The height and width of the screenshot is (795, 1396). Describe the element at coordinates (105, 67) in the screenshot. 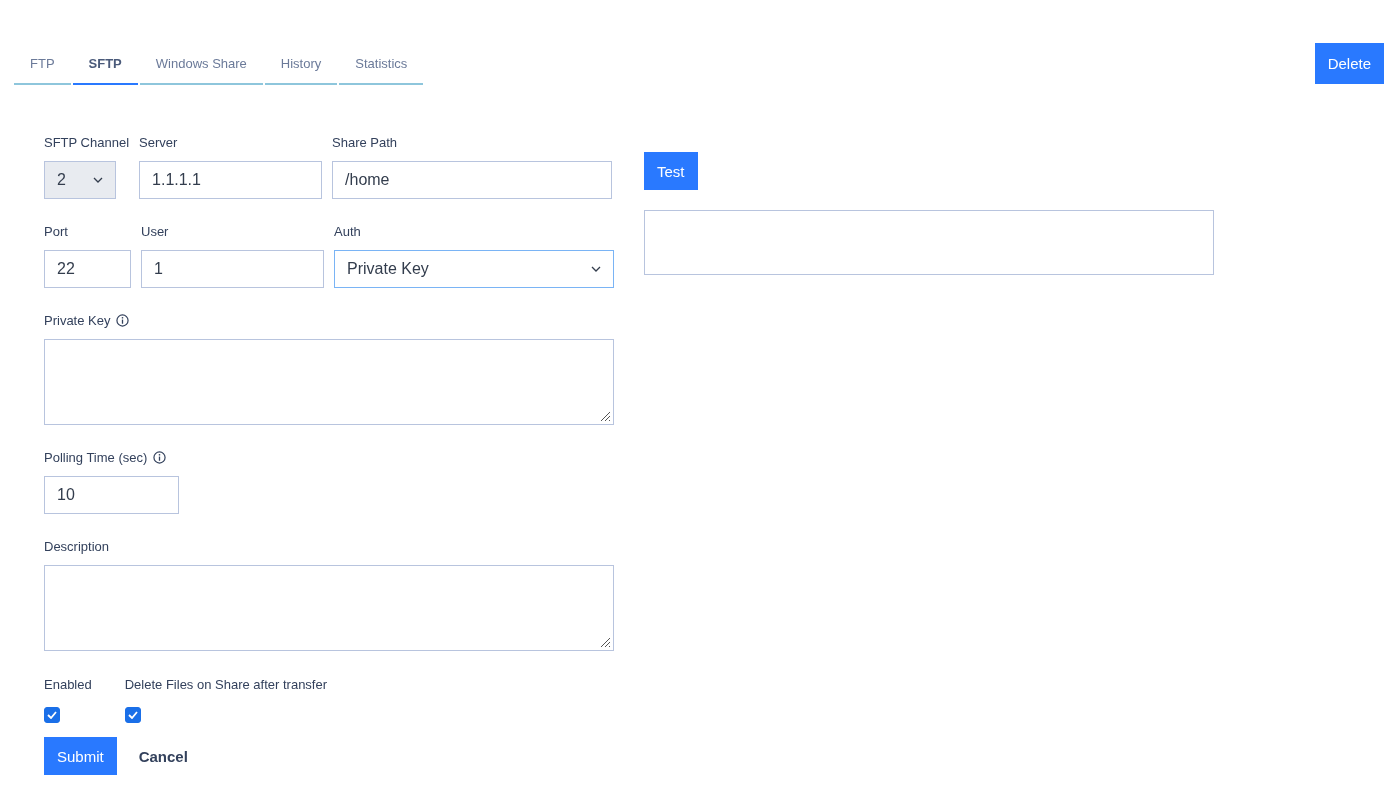

I see `tab: SFTP` at that location.